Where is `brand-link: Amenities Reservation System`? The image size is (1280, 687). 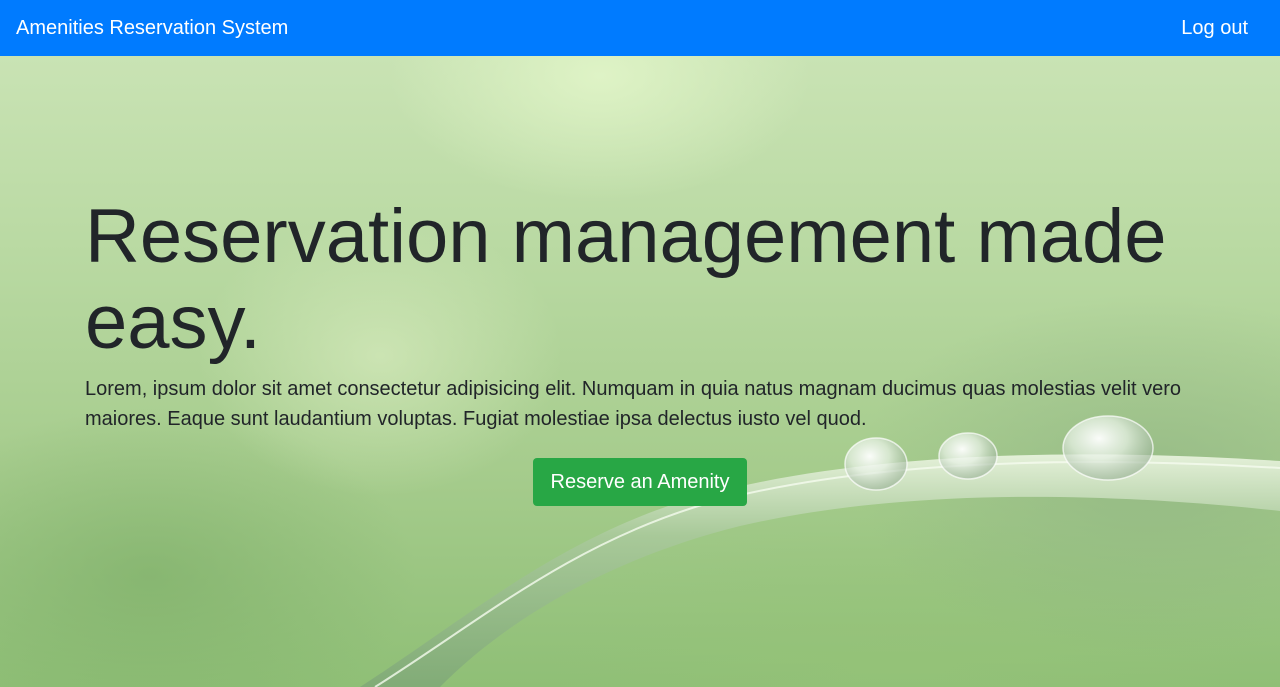
brand-link: Amenities Reservation System is located at coordinates (152, 28).